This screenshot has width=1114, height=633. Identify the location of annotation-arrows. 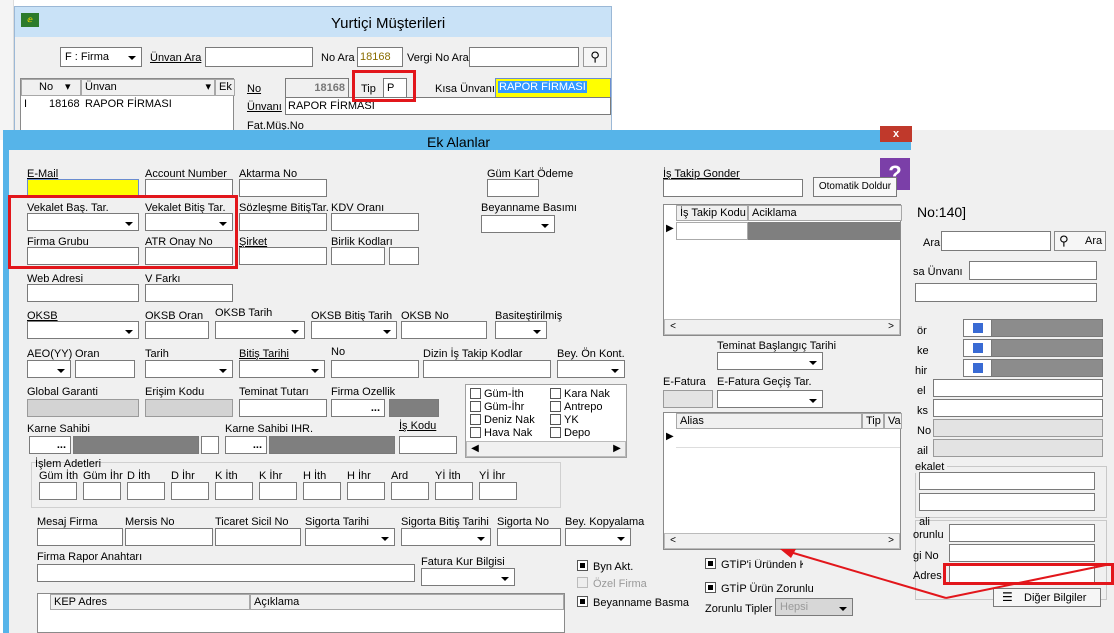
(943, 574).